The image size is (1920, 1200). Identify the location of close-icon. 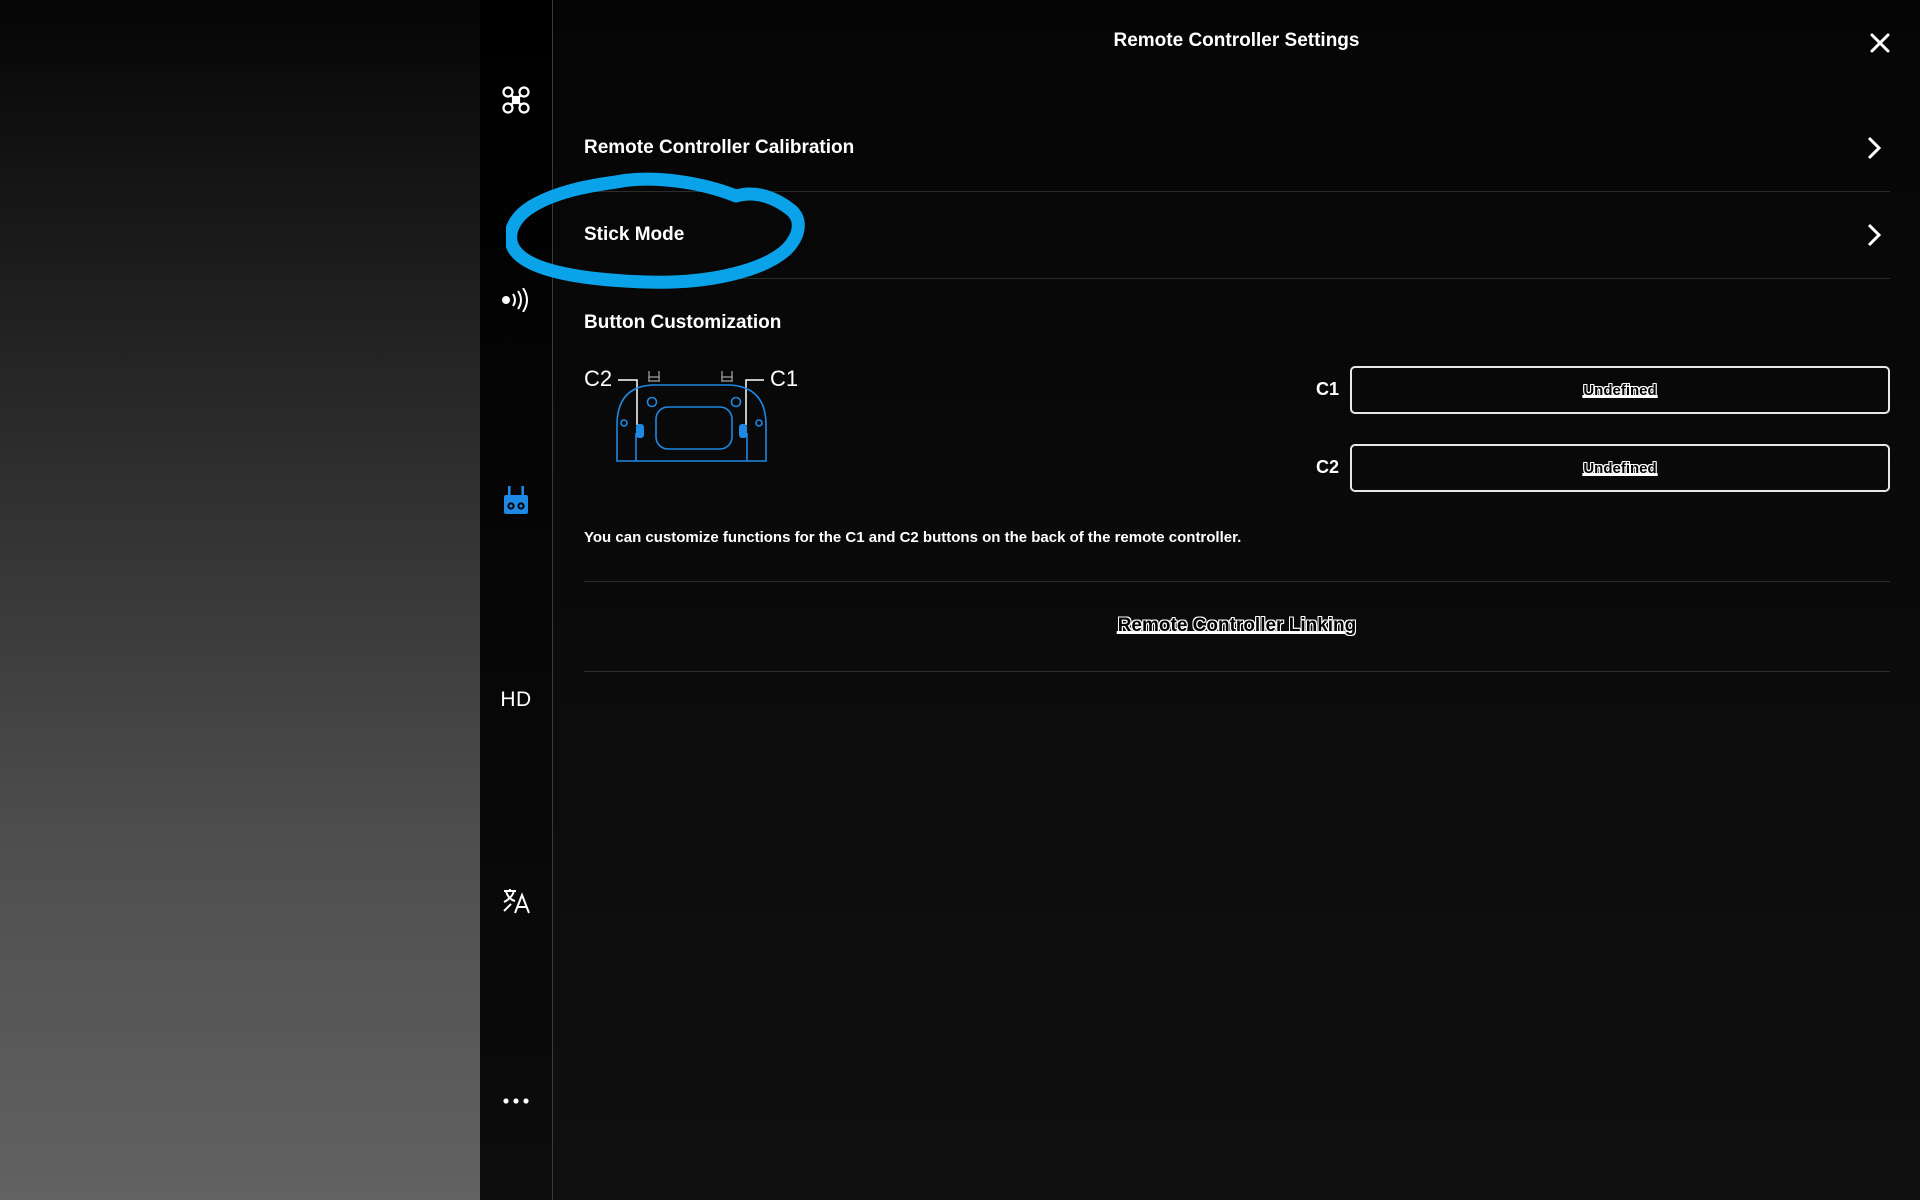
(1880, 43).